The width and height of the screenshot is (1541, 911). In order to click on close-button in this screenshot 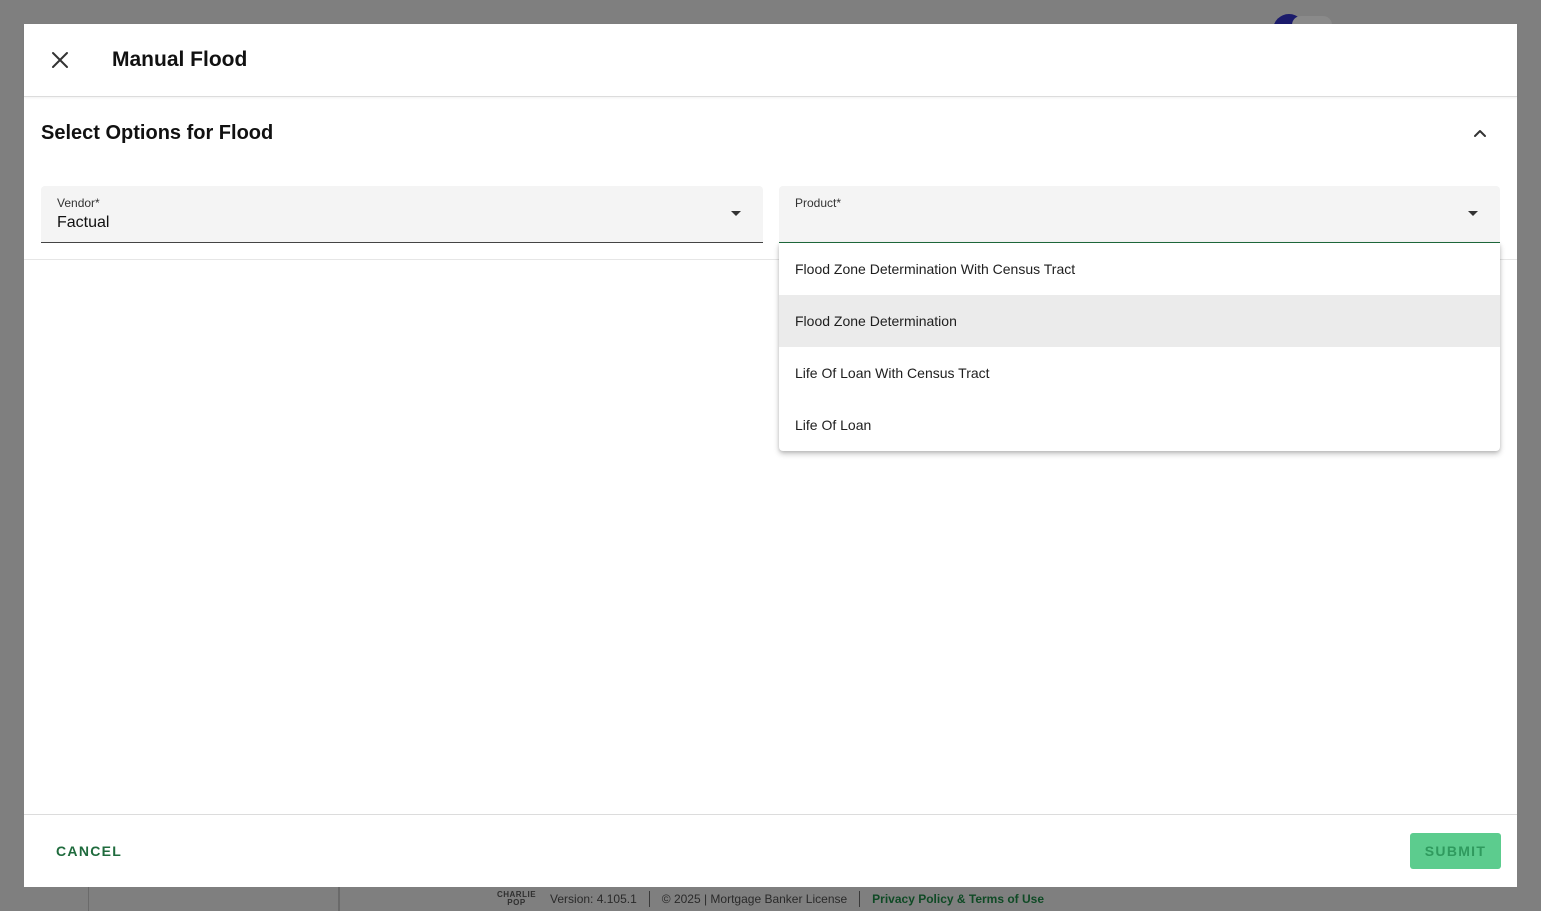, I will do `click(60, 60)`.